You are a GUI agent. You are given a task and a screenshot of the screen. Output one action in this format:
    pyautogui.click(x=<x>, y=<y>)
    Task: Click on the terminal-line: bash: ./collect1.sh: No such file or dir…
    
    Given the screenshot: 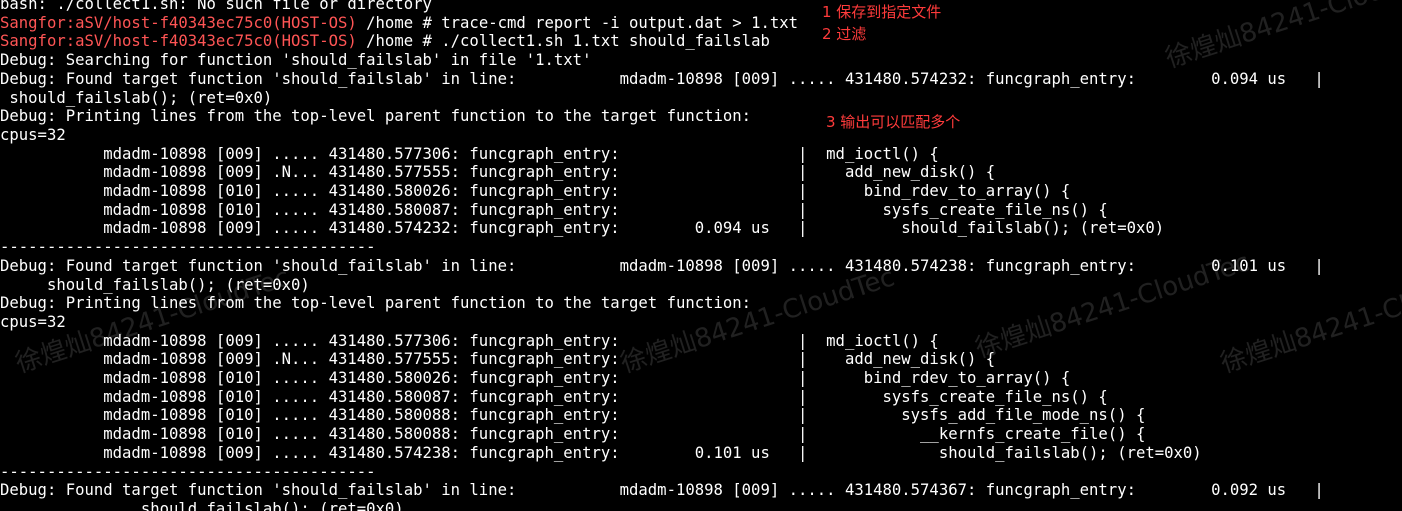 What is the action you would take?
    pyautogui.click(x=216, y=7)
    